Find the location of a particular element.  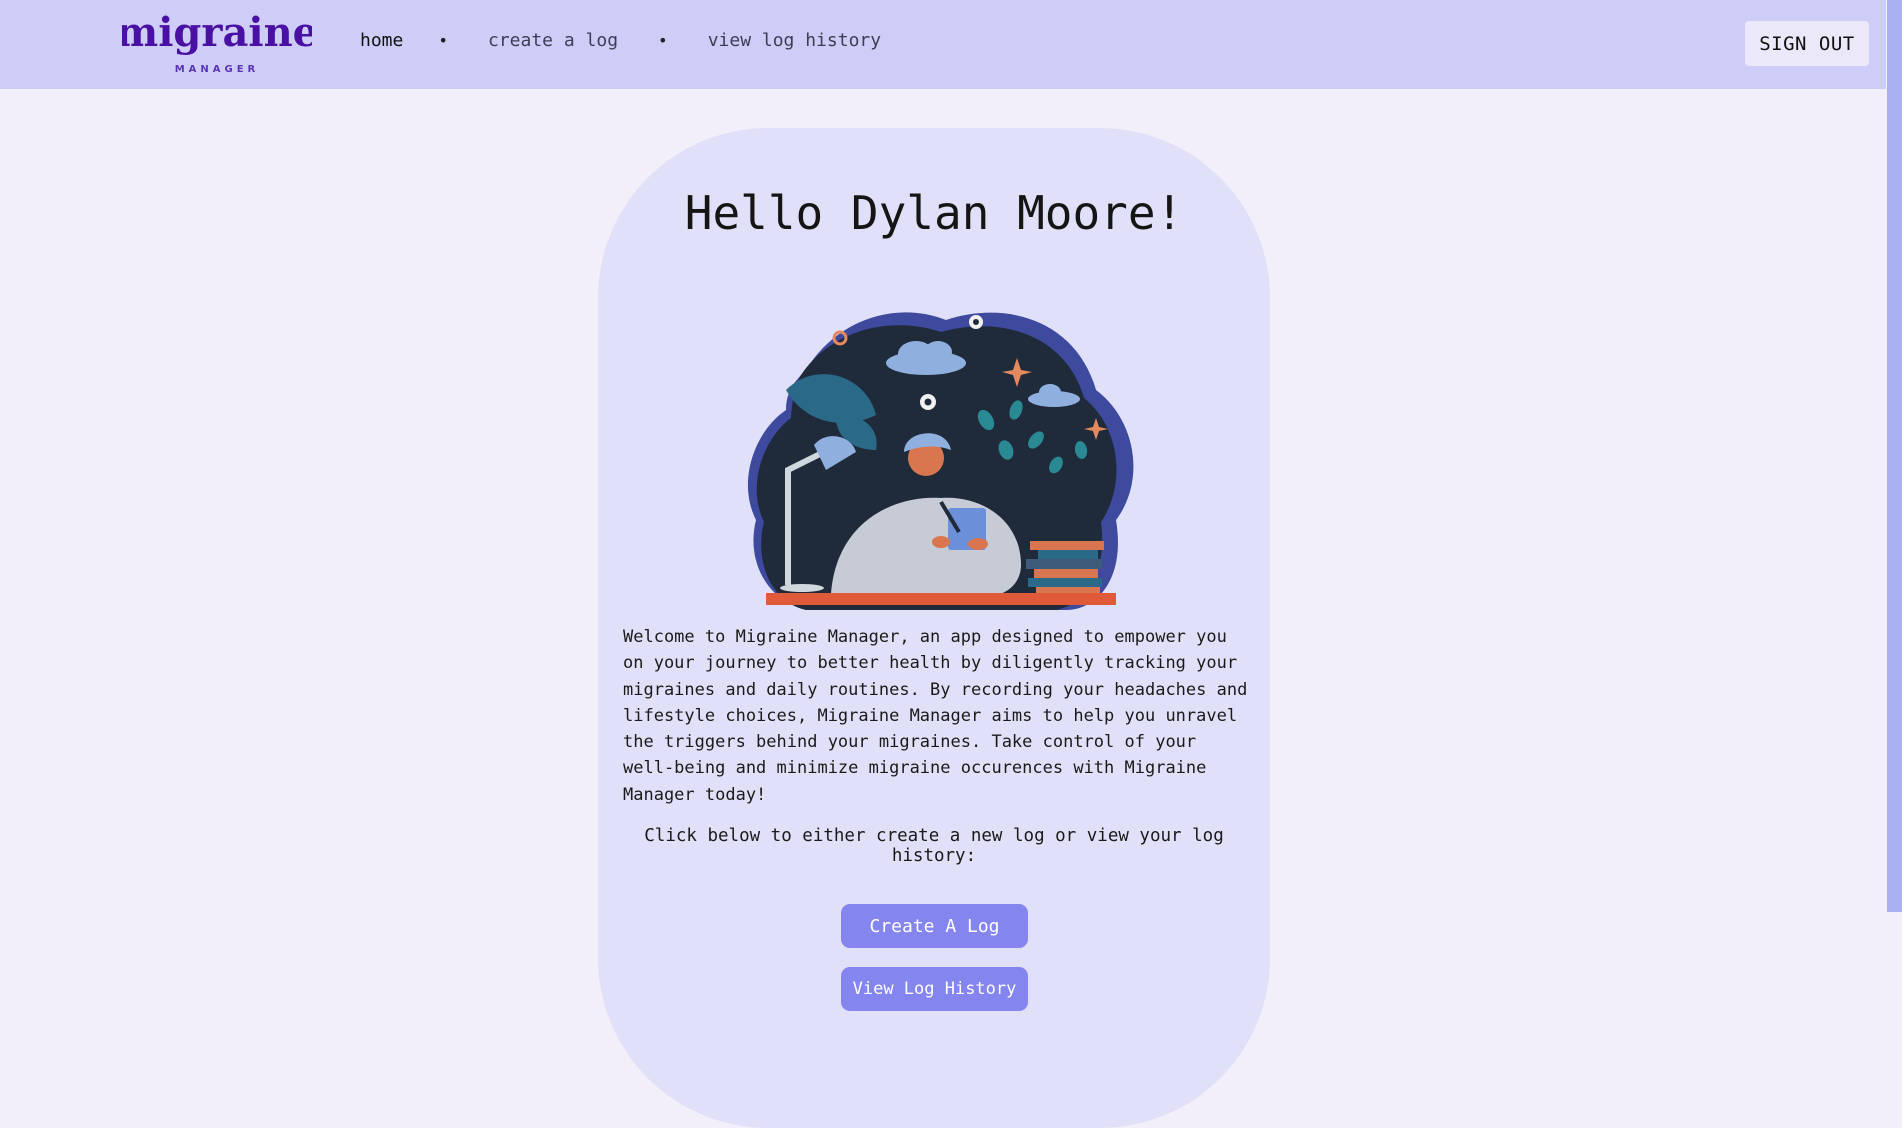

sign-out-button: SIGN OUT is located at coordinates (1807, 43).